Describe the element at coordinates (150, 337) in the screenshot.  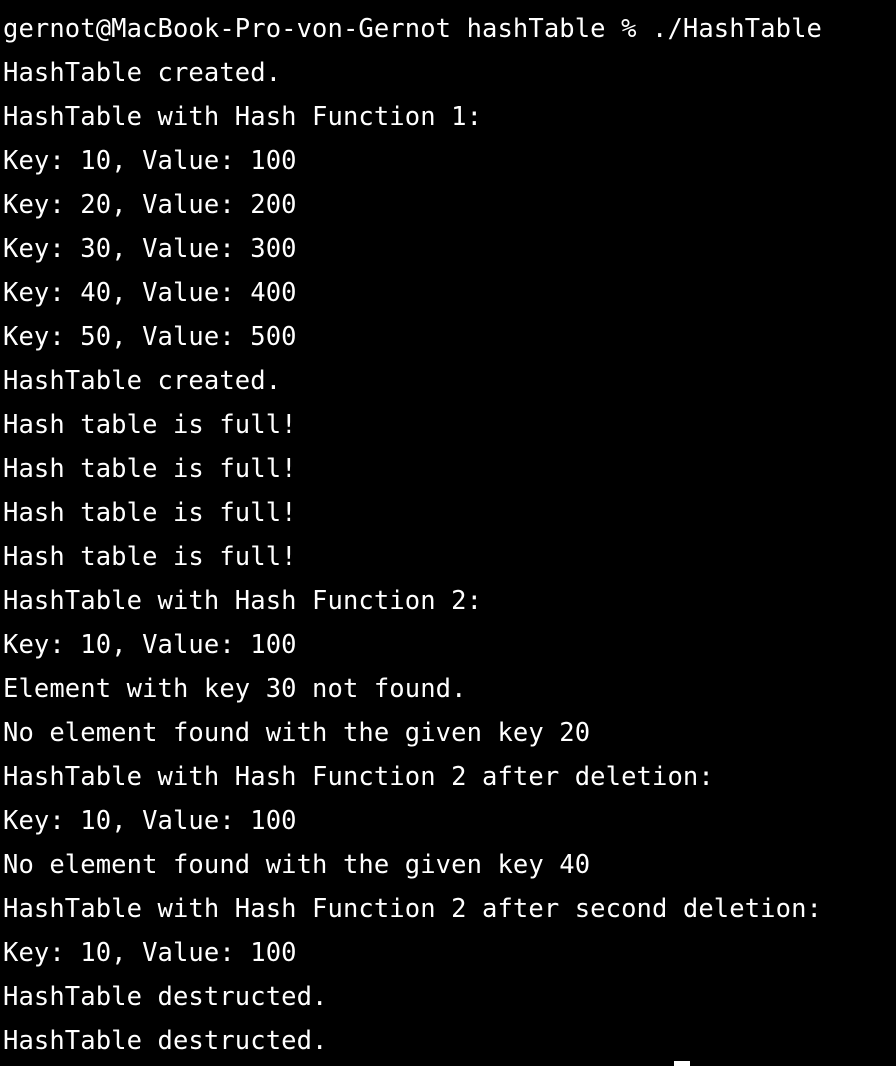
I see `output-line: Key: 50, Value: 500` at that location.